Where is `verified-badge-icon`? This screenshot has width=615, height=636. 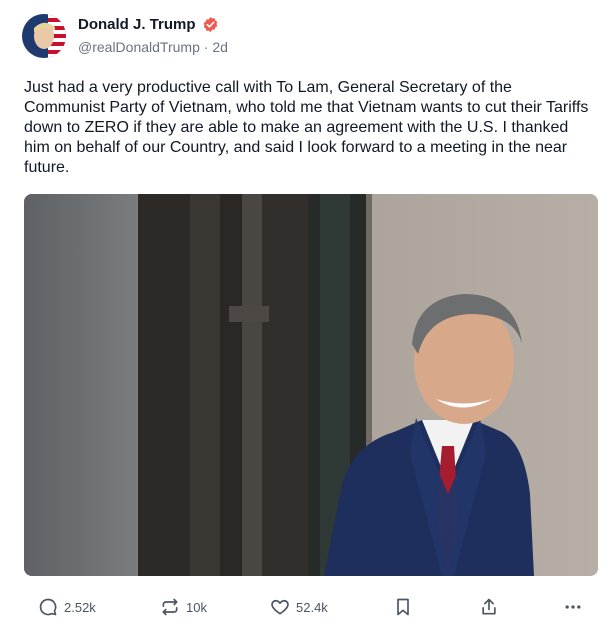 verified-badge-icon is located at coordinates (210, 24).